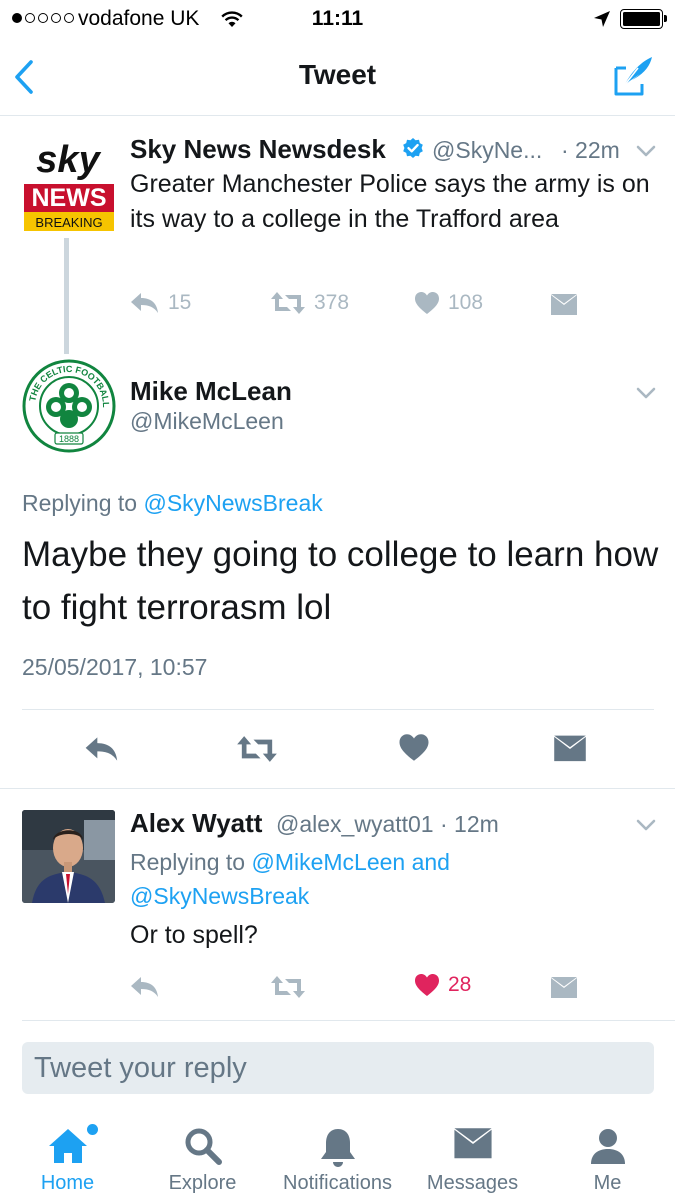  Describe the element at coordinates (390, 879) in the screenshot. I see `replying-to-line: Replying to @MikeMcLeen and @SkyNewsBreak` at that location.